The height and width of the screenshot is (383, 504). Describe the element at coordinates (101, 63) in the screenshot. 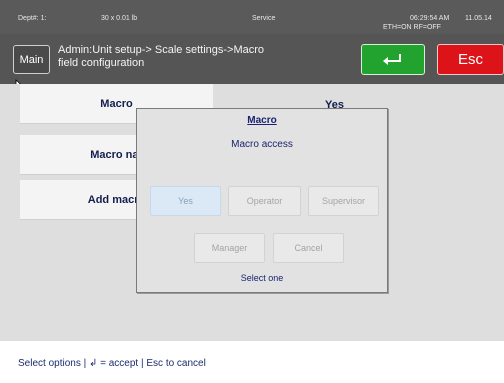

I see `title-line-2: field configuration` at that location.